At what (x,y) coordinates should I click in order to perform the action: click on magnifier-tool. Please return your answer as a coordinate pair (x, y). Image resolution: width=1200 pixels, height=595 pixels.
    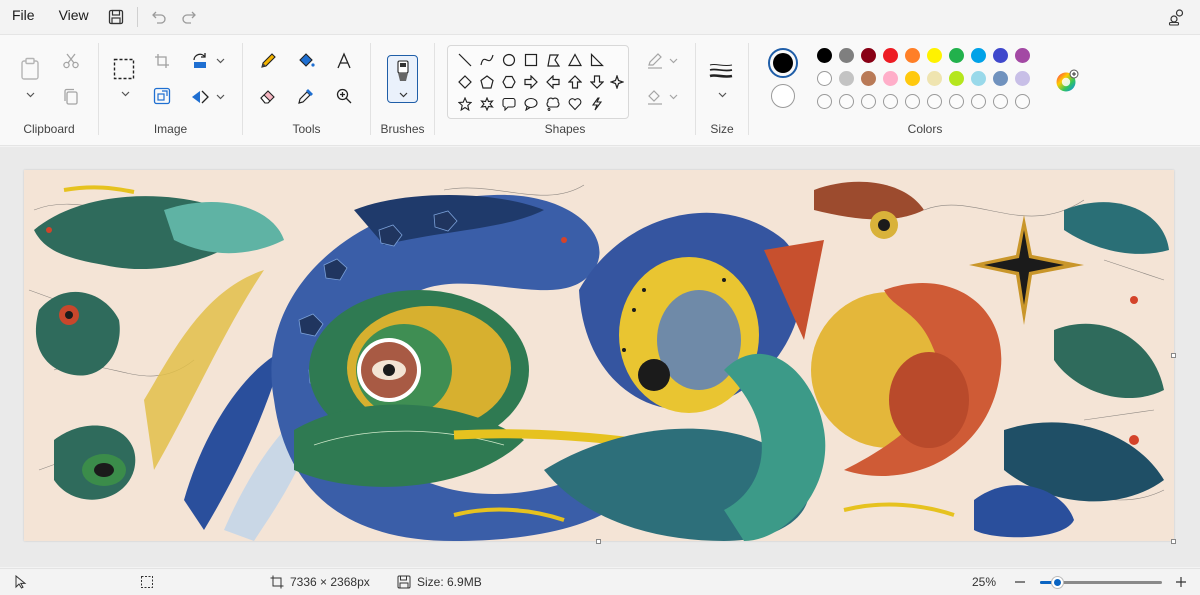
    Looking at the image, I should click on (344, 96).